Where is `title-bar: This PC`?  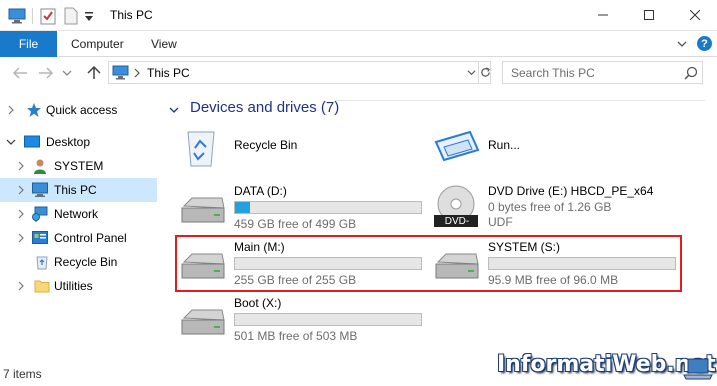 title-bar: This PC is located at coordinates (358, 15).